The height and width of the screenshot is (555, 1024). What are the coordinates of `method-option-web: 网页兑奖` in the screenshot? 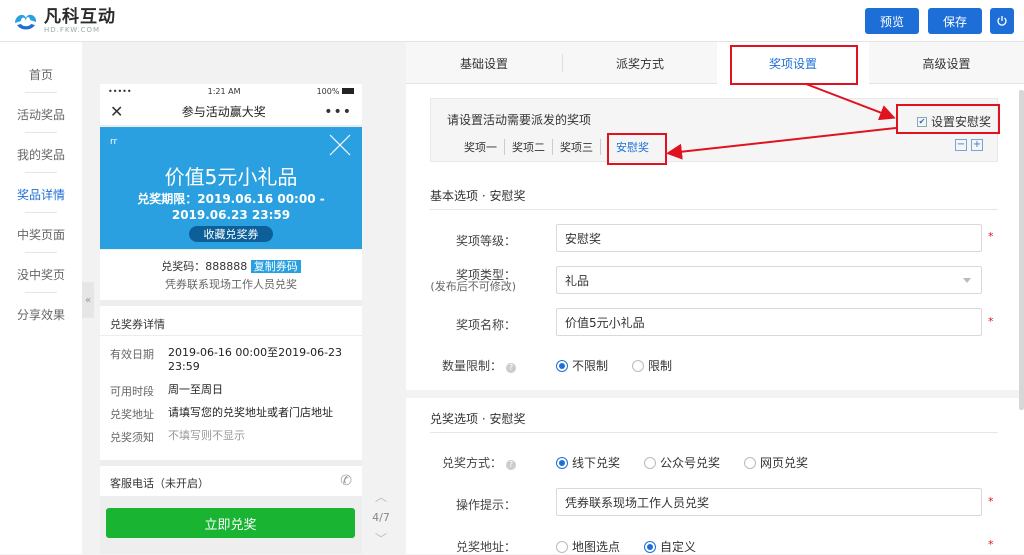 It's located at (776, 462).